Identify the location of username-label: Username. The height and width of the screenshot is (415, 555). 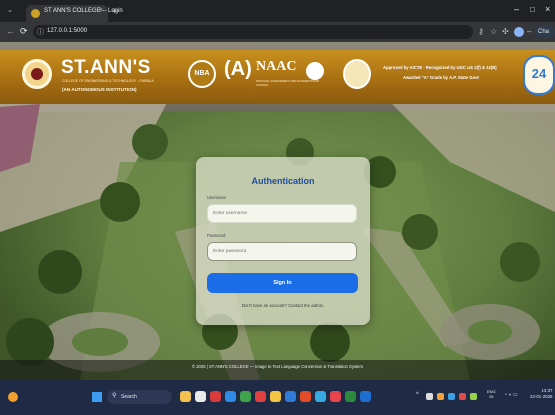
(217, 197).